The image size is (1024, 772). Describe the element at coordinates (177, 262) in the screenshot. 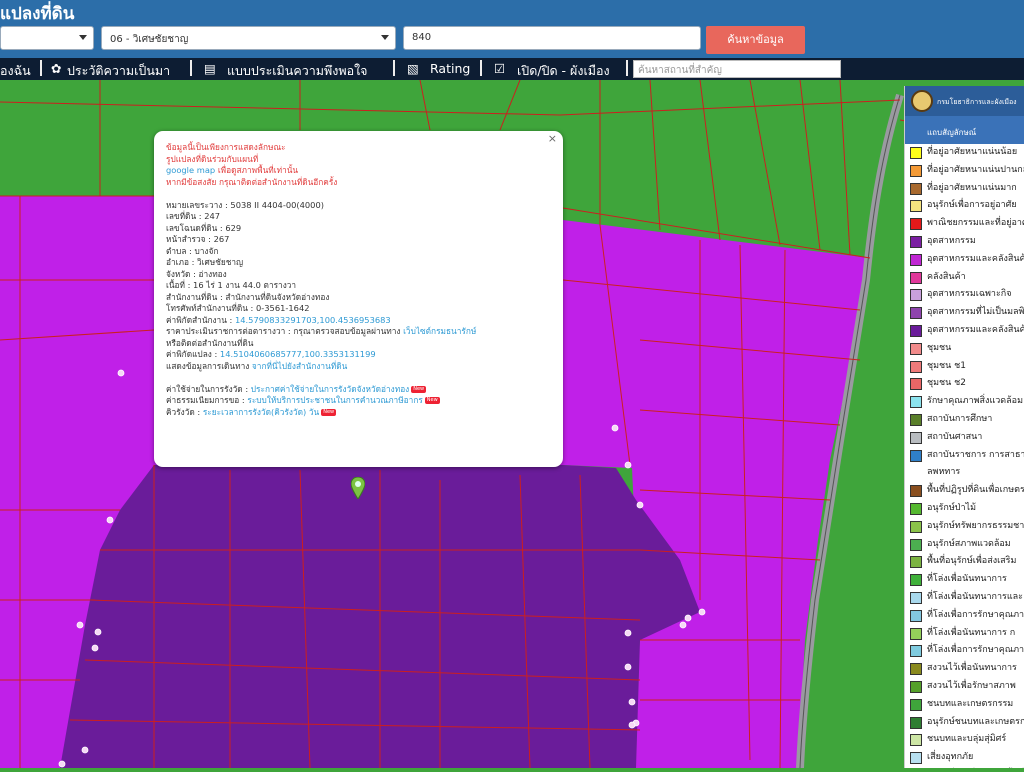

I see `field-label: อำเภอ` at that location.